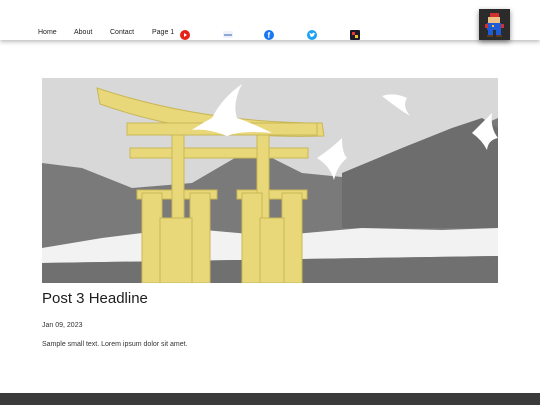 The image size is (540, 405). I want to click on digitalocean-icon, so click(228, 34).